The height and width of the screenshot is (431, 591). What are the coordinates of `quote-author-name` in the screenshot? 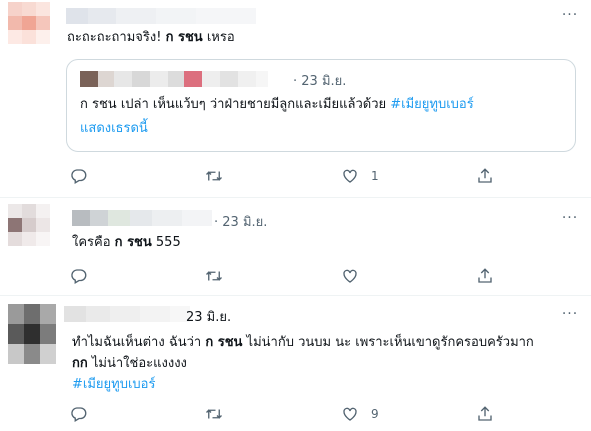 It's located at (174, 79).